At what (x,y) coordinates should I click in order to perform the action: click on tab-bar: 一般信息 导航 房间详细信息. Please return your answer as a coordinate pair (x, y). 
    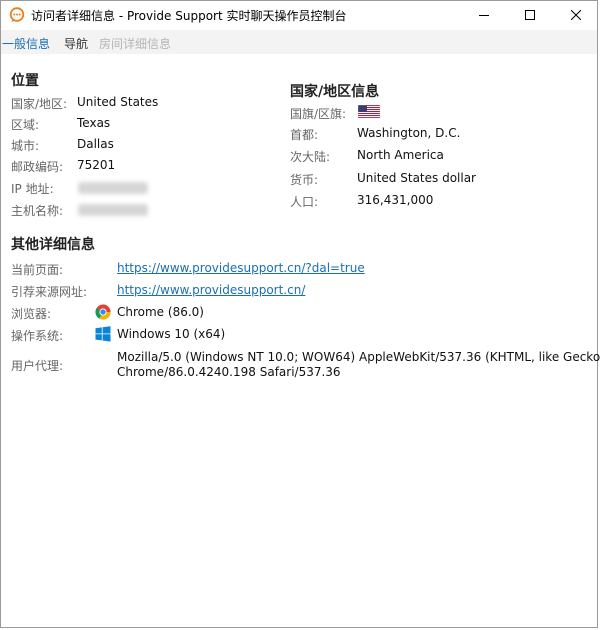
    Looking at the image, I should click on (299, 42).